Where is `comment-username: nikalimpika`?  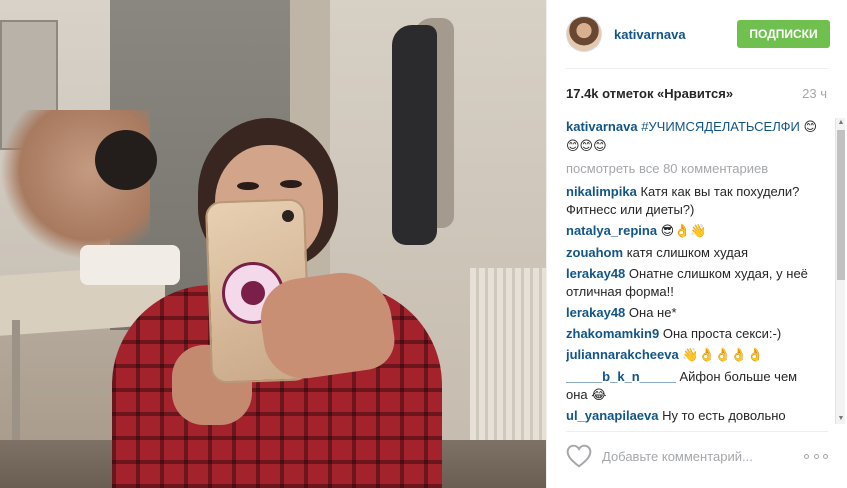
comment-username: nikalimpika is located at coordinates (601, 191).